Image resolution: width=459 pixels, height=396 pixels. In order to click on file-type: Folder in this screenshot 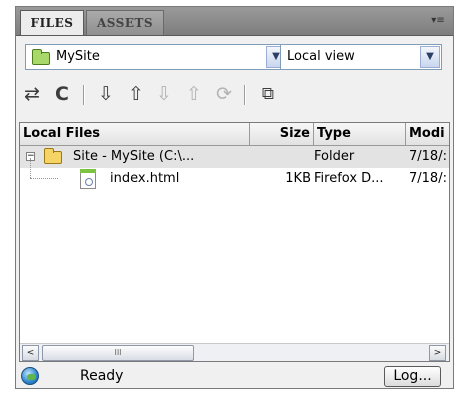, I will do `click(334, 156)`.